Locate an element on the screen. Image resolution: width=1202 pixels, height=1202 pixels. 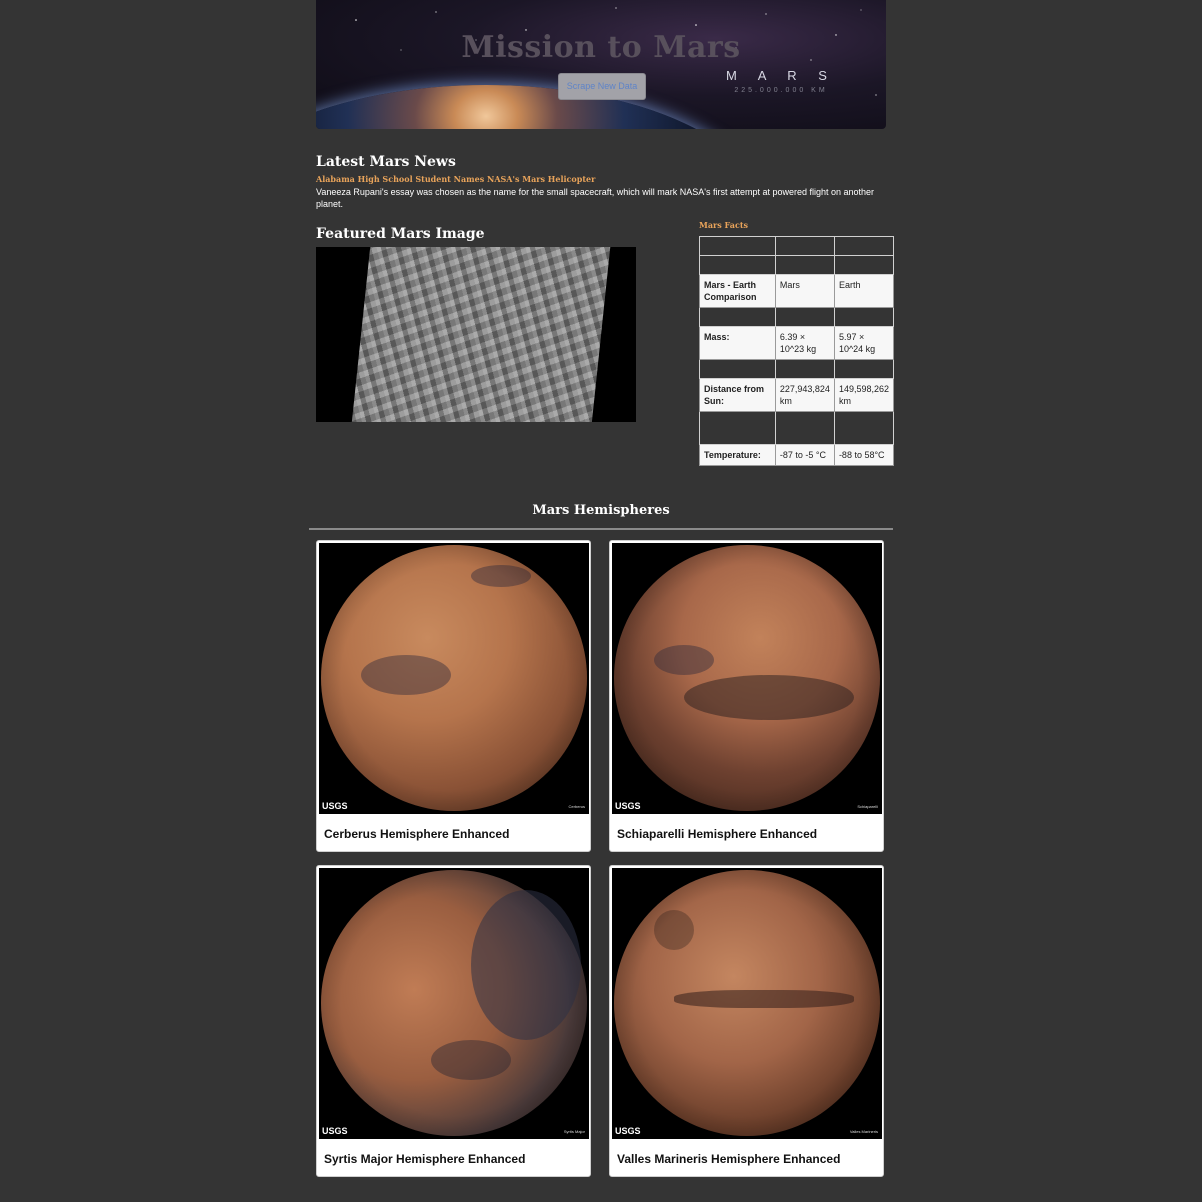
page-title: Mission to Mars is located at coordinates (601, 47).